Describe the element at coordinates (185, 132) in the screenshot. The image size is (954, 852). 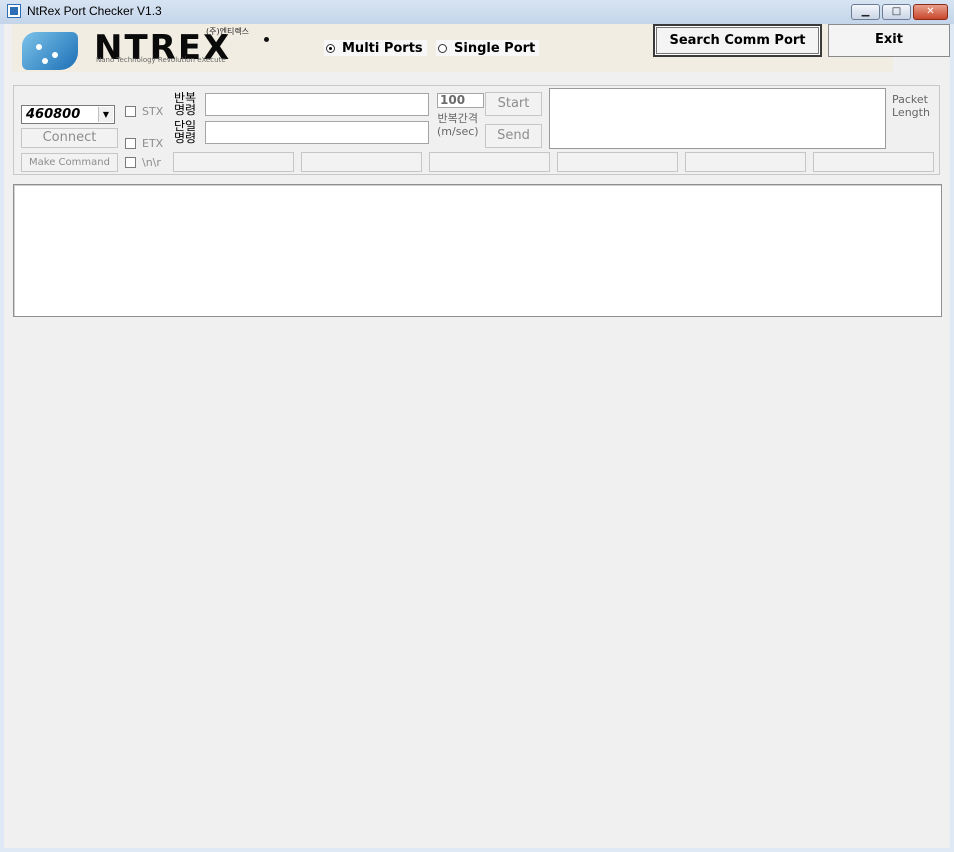
I see `single-command-label: 단일 명령` at that location.